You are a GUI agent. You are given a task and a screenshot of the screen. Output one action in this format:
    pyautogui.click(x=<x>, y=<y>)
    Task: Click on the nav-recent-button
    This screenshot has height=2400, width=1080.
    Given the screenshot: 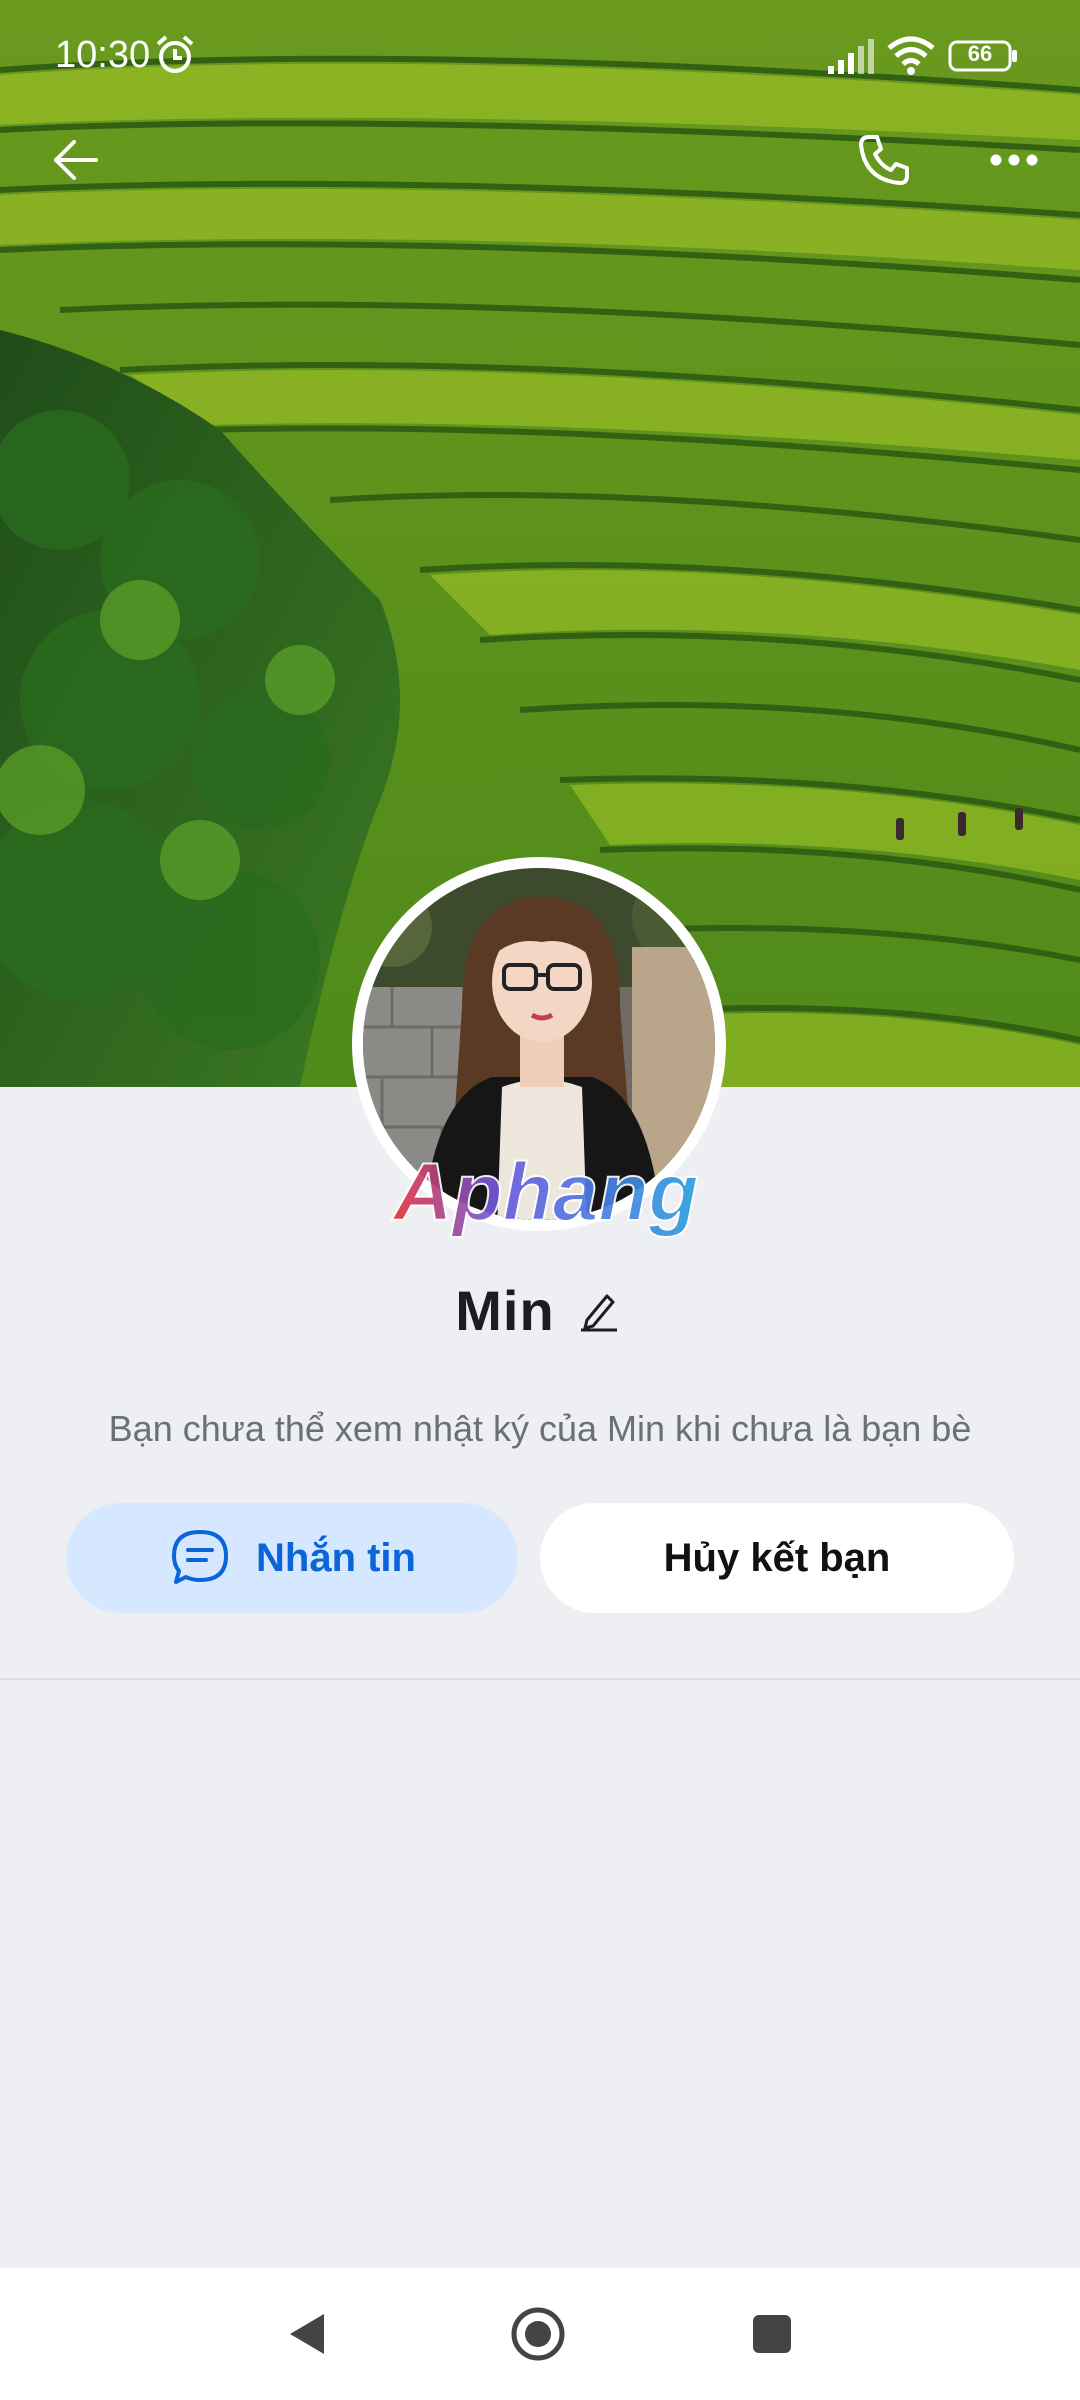 What is the action you would take?
    pyautogui.click(x=772, y=2334)
    